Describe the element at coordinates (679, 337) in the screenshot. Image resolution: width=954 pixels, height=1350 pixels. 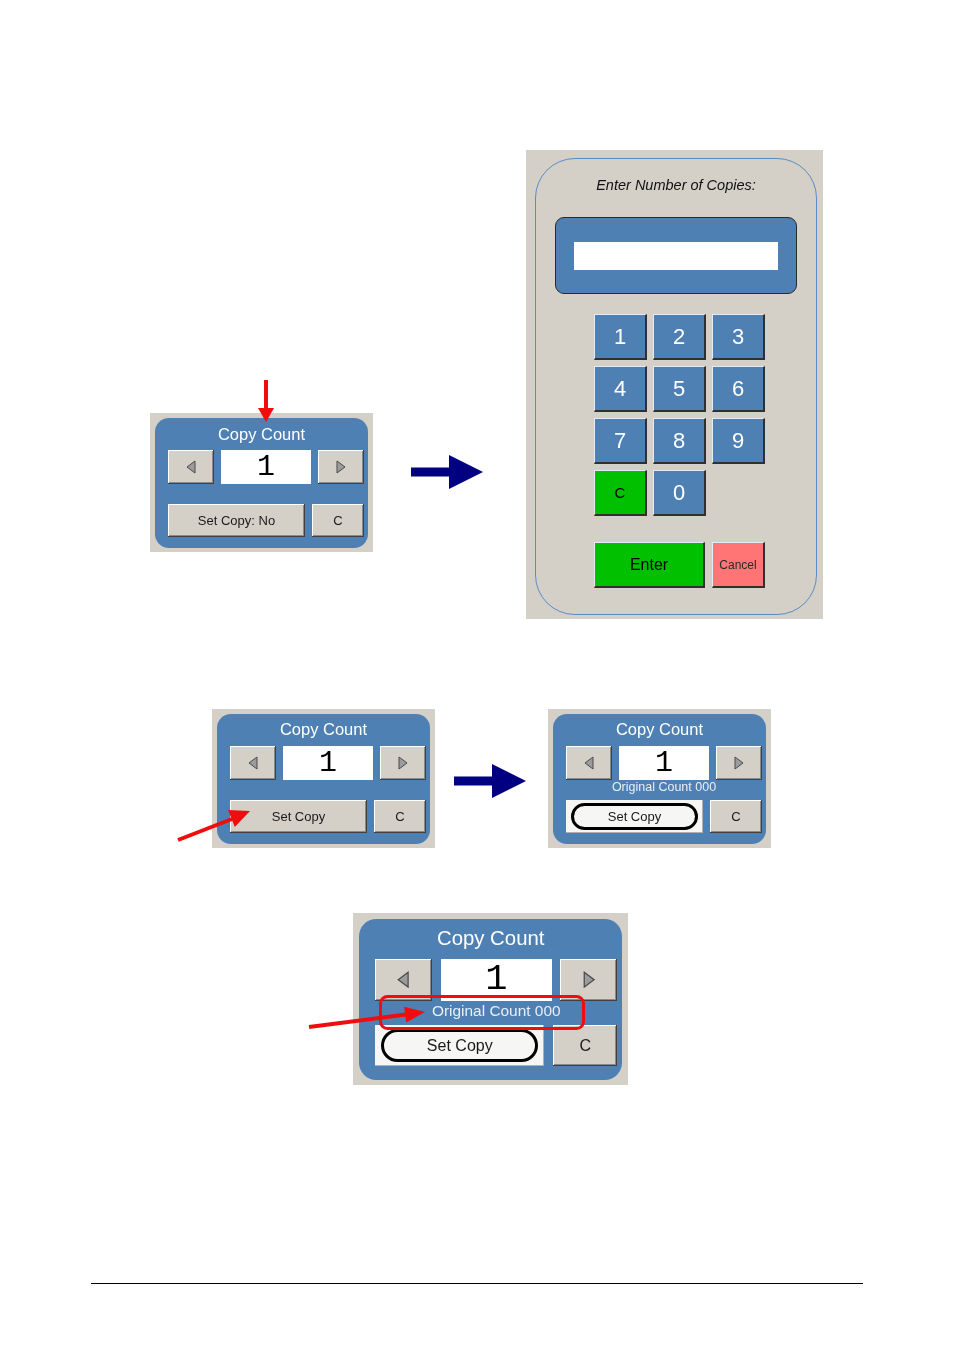
I see `digit-key: 2` at that location.